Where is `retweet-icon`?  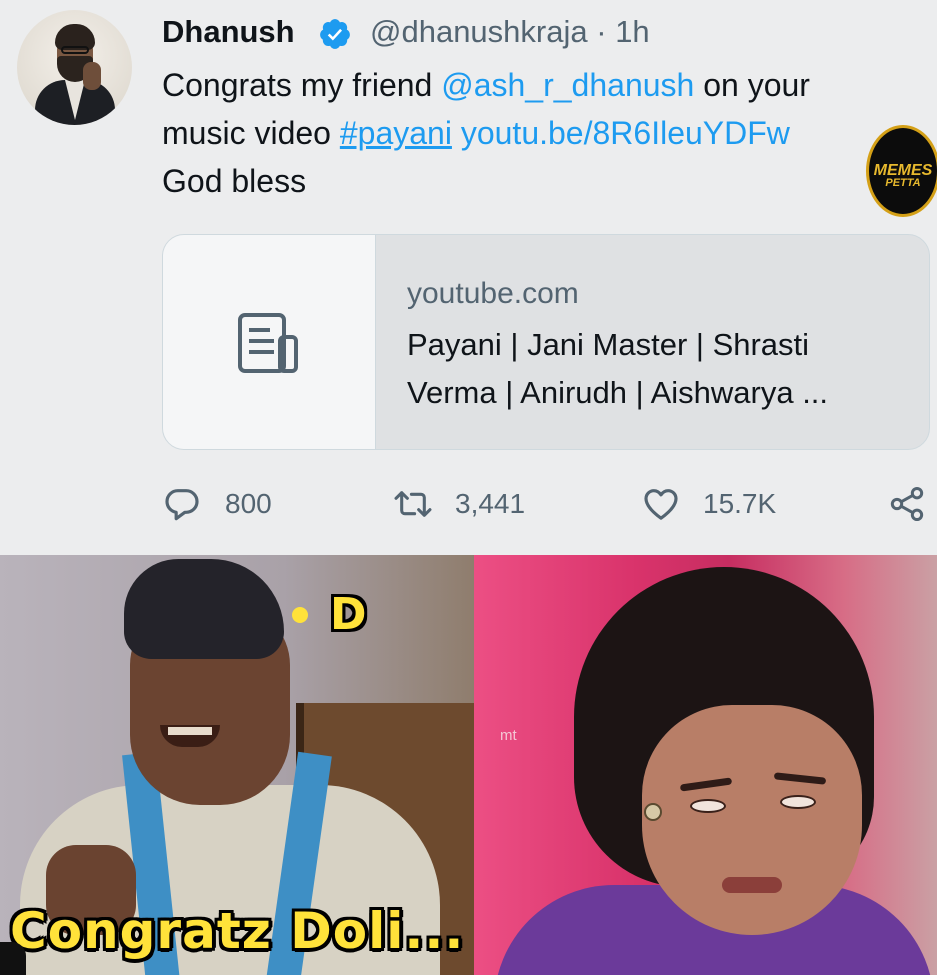 retweet-icon is located at coordinates (413, 504).